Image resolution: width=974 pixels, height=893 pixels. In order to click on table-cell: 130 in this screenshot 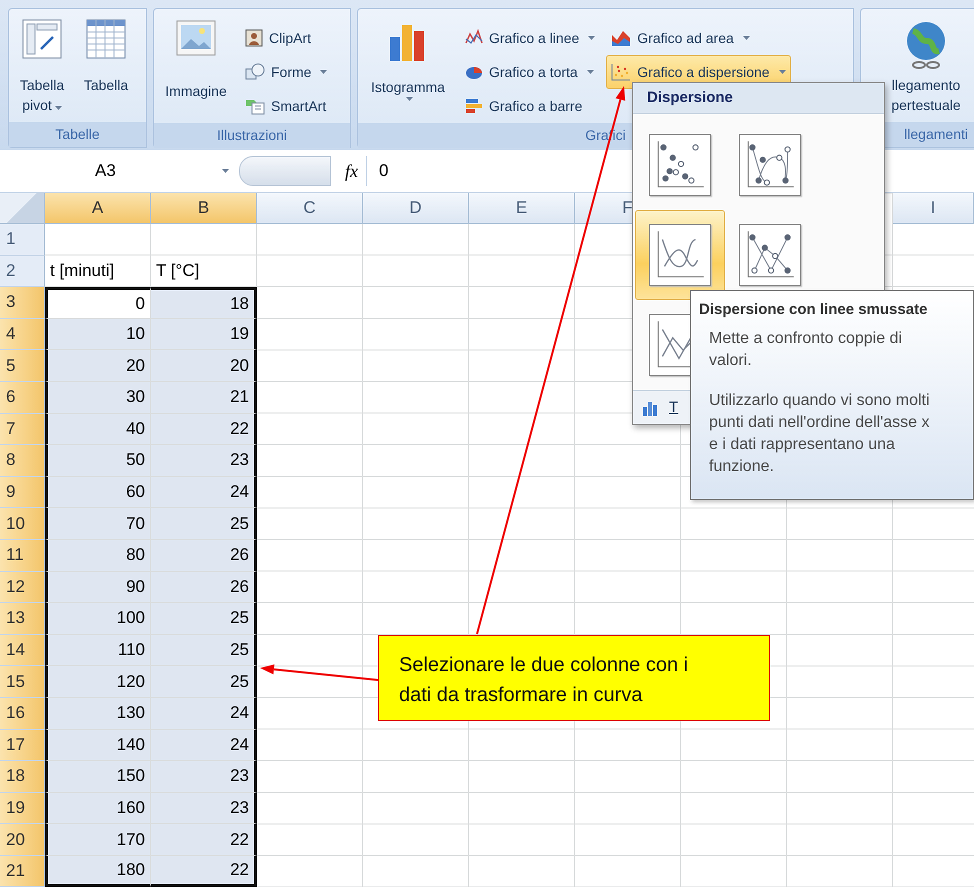, I will do `click(98, 714)`.